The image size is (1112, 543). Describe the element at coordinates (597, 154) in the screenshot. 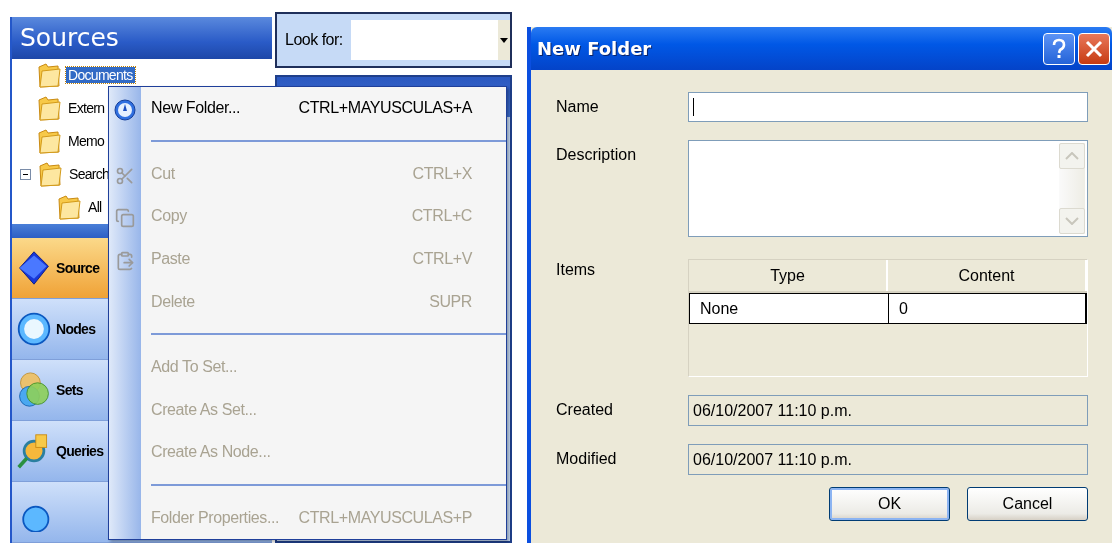

I see `field-label: Description` at that location.